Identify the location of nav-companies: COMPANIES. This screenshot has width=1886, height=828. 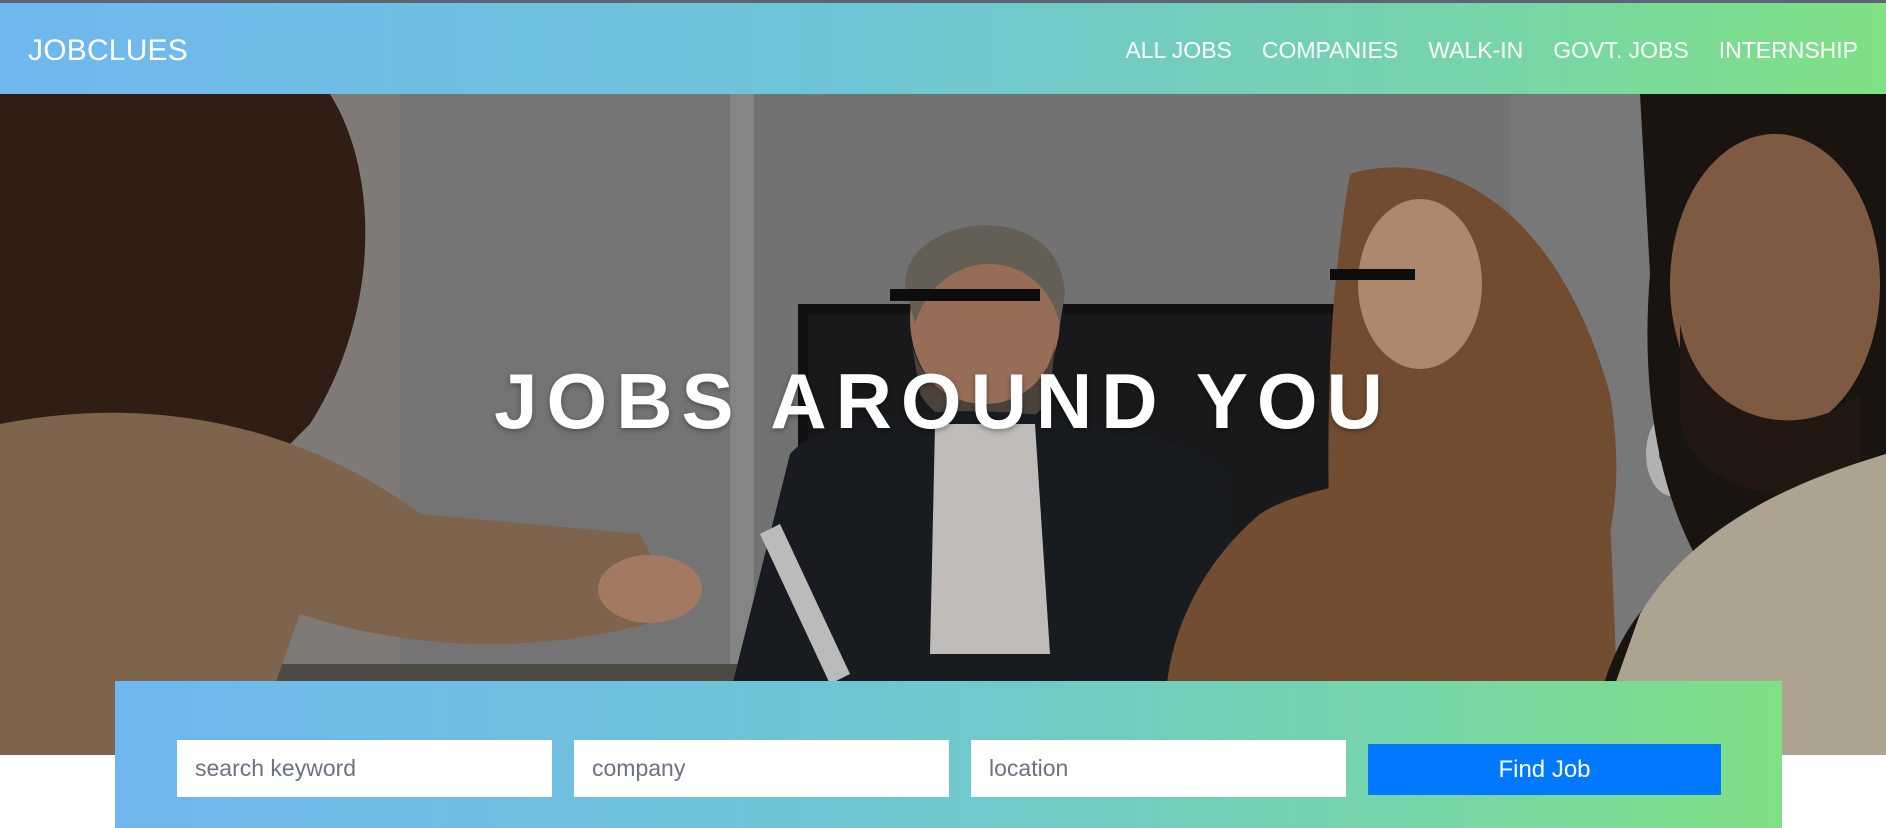
(1330, 50).